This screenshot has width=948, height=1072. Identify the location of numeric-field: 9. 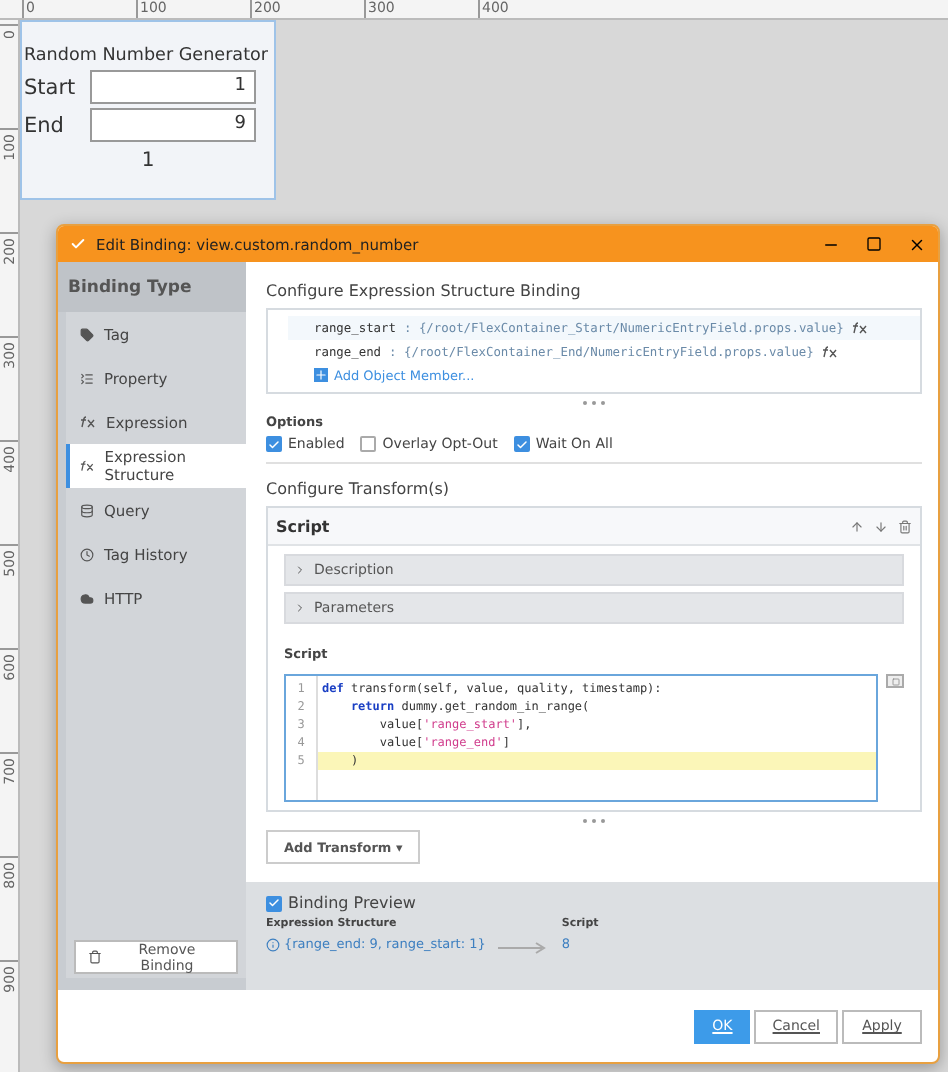
(173, 125).